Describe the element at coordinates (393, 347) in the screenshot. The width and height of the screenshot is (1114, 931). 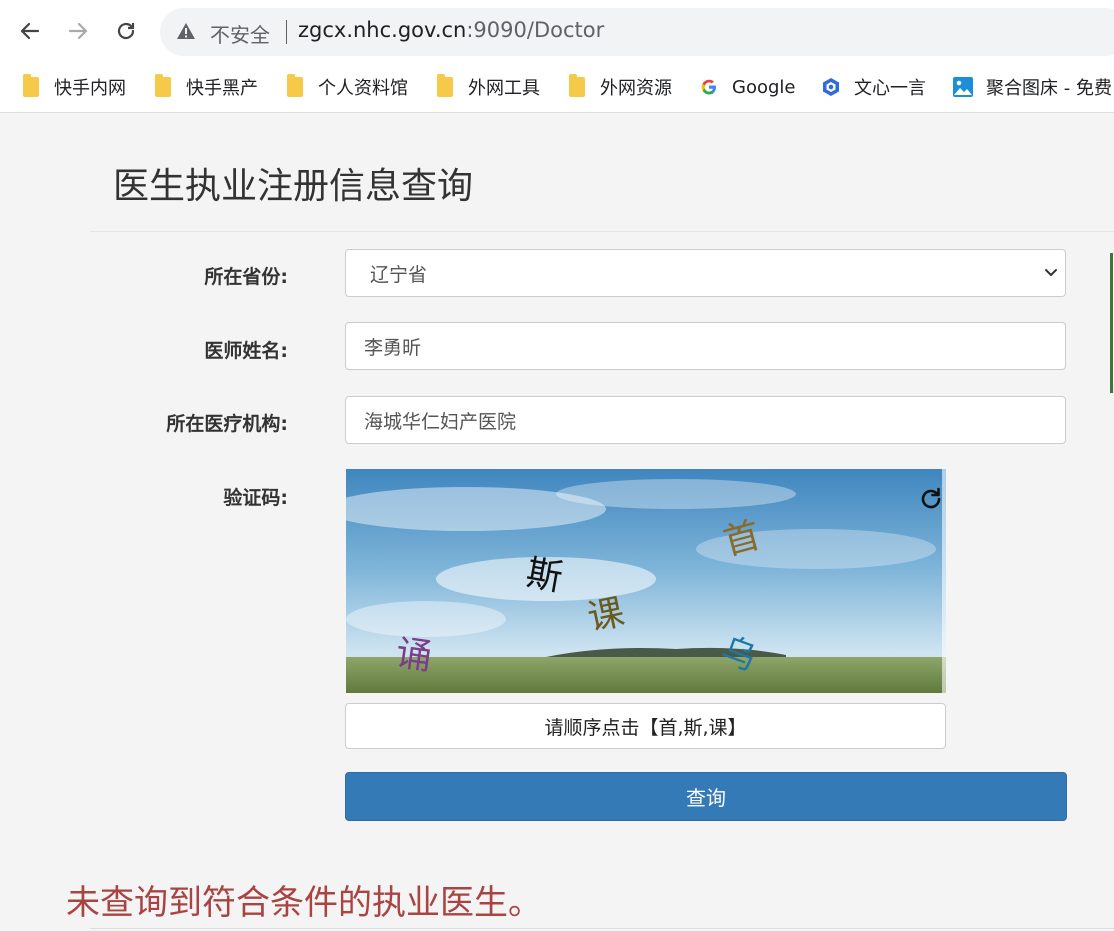
I see `doctor-name-value: 李勇昕` at that location.